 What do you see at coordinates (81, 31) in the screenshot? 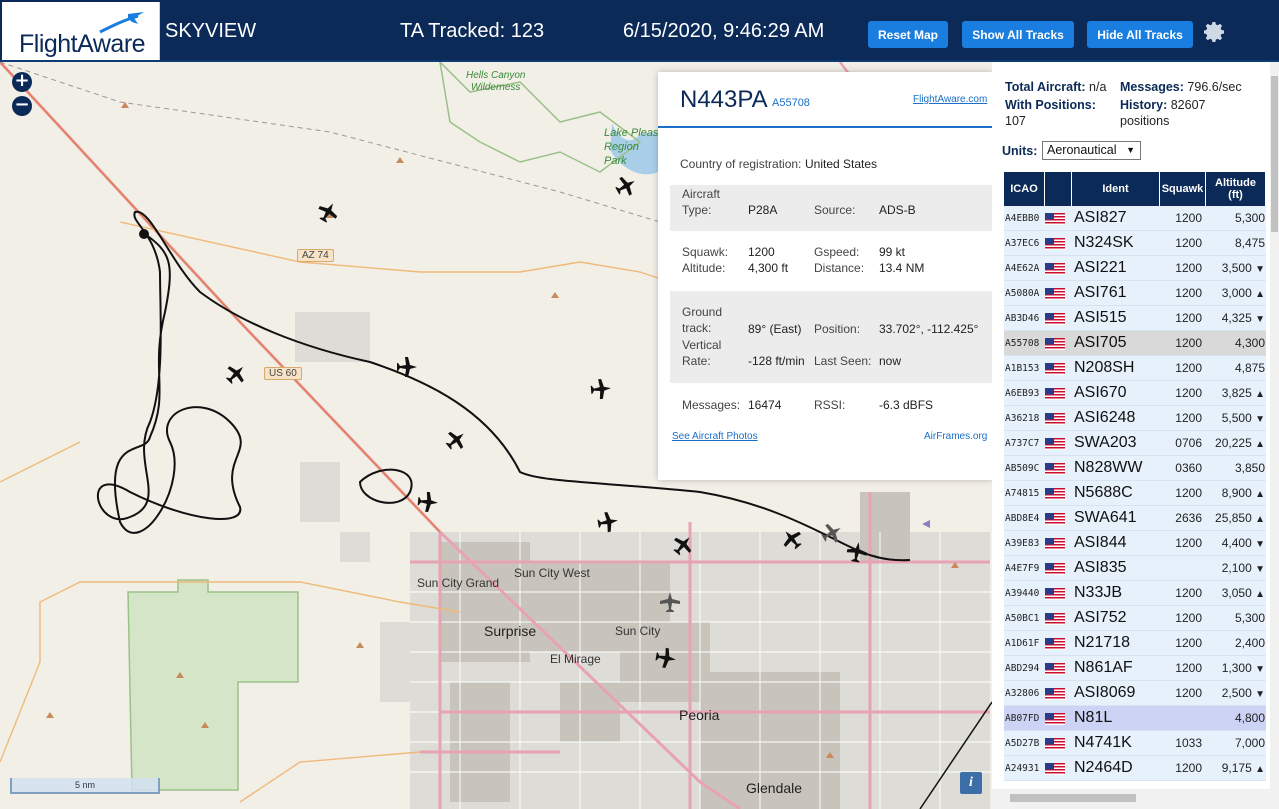
I see `flightaware-logo: FlightAware` at bounding box center [81, 31].